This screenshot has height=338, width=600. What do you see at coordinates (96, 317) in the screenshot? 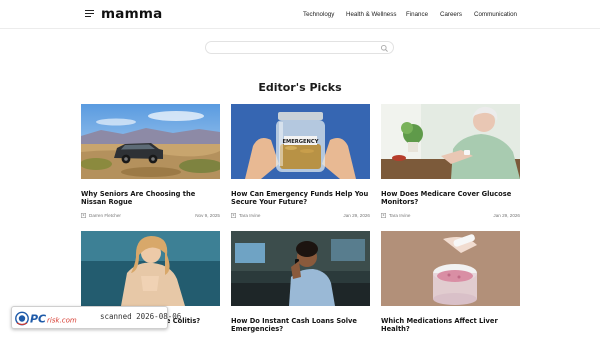
I see `pcrisk-watermark: PC risk.com scanned 2026-08-06` at bounding box center [96, 317].